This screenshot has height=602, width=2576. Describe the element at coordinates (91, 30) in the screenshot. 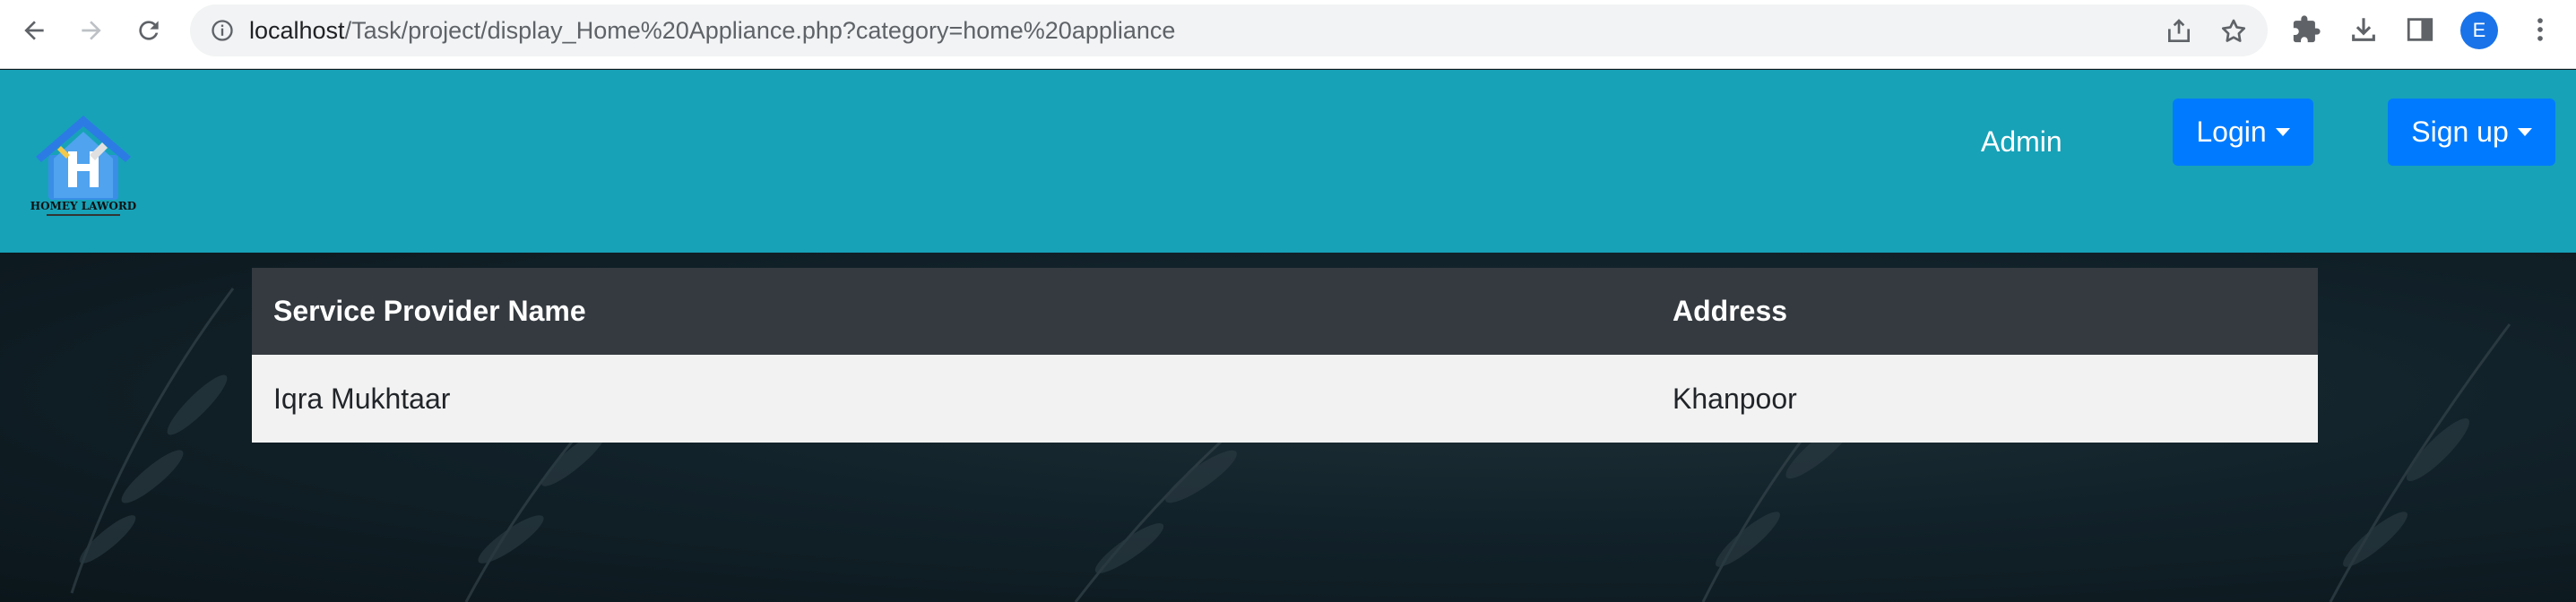

I see `forward-icon` at that location.